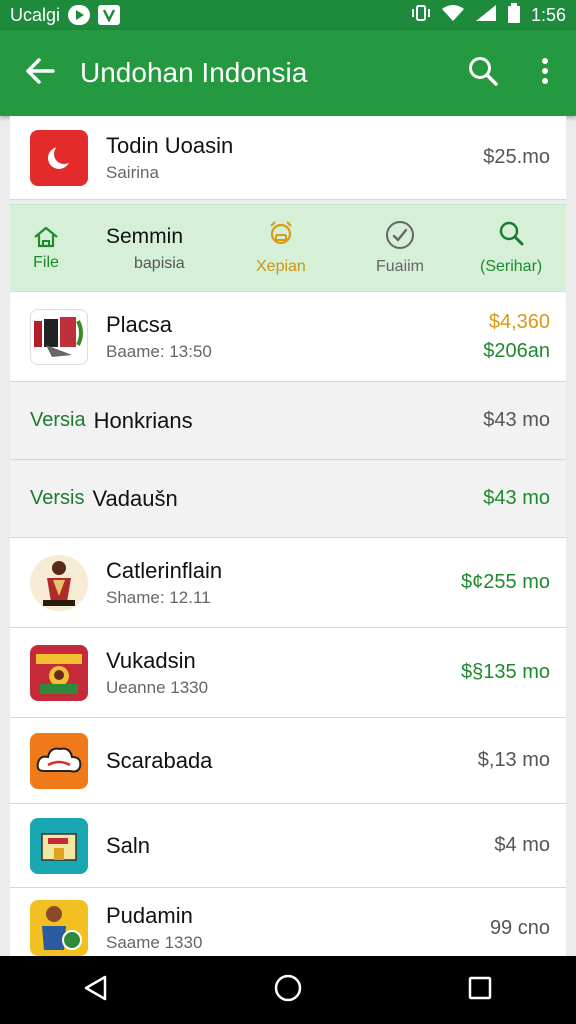 This screenshot has width=576, height=1024. I want to click on tab-file-label: File, so click(46, 262).